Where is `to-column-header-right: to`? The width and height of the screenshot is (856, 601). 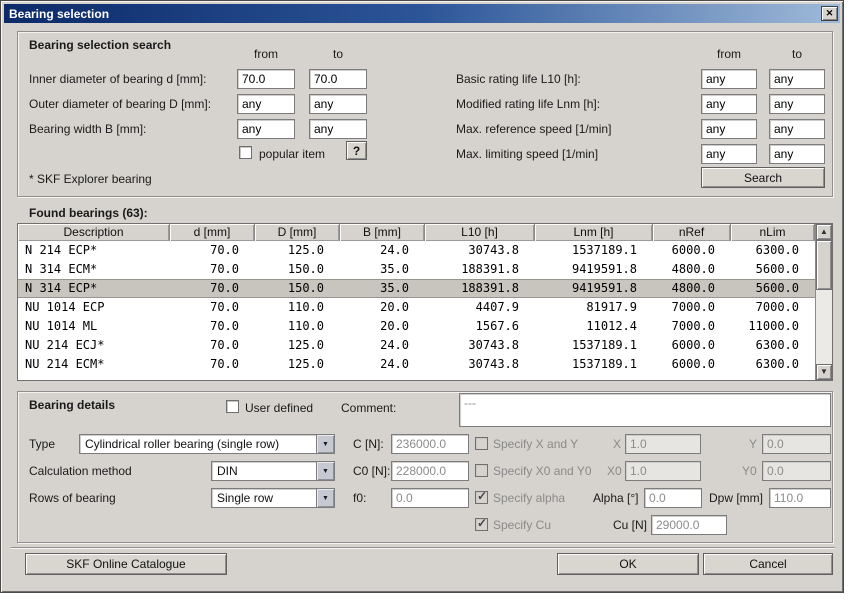
to-column-header-right: to is located at coordinates (796, 54).